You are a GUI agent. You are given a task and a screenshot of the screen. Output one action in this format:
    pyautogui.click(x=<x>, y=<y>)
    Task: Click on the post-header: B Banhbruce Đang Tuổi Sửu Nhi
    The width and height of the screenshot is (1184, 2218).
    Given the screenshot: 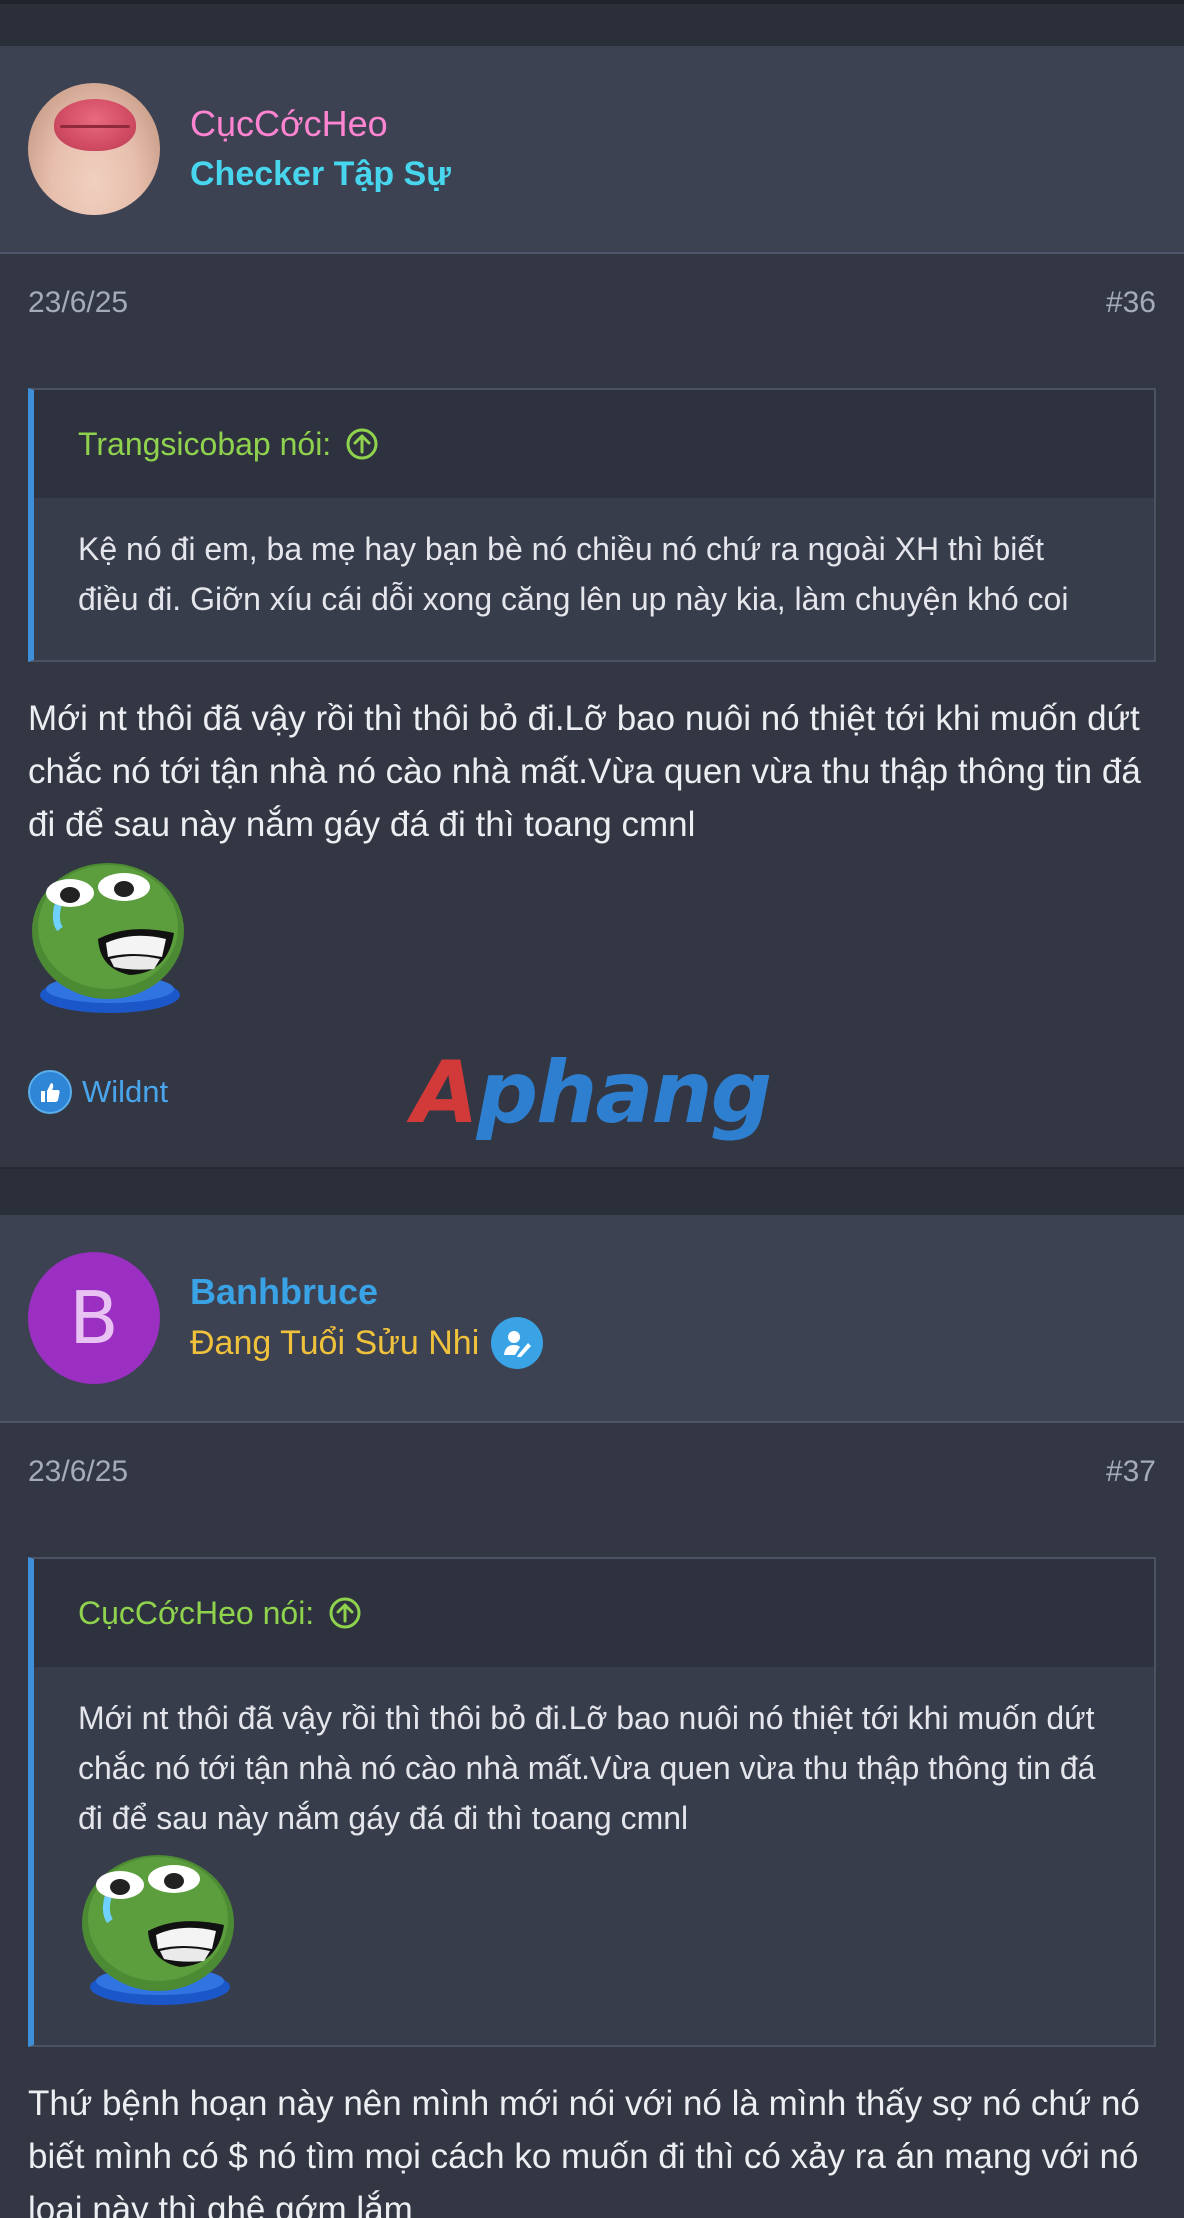 What is the action you would take?
    pyautogui.click(x=592, y=1319)
    